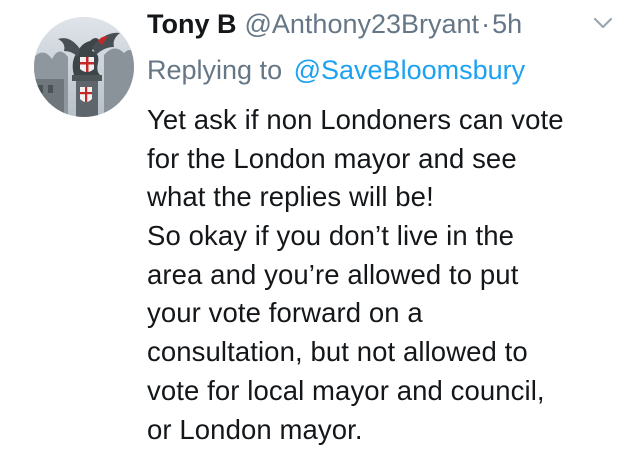 The image size is (640, 469). What do you see at coordinates (332, 158) in the screenshot?
I see `tweet-body-line: for the London mayor and see` at bounding box center [332, 158].